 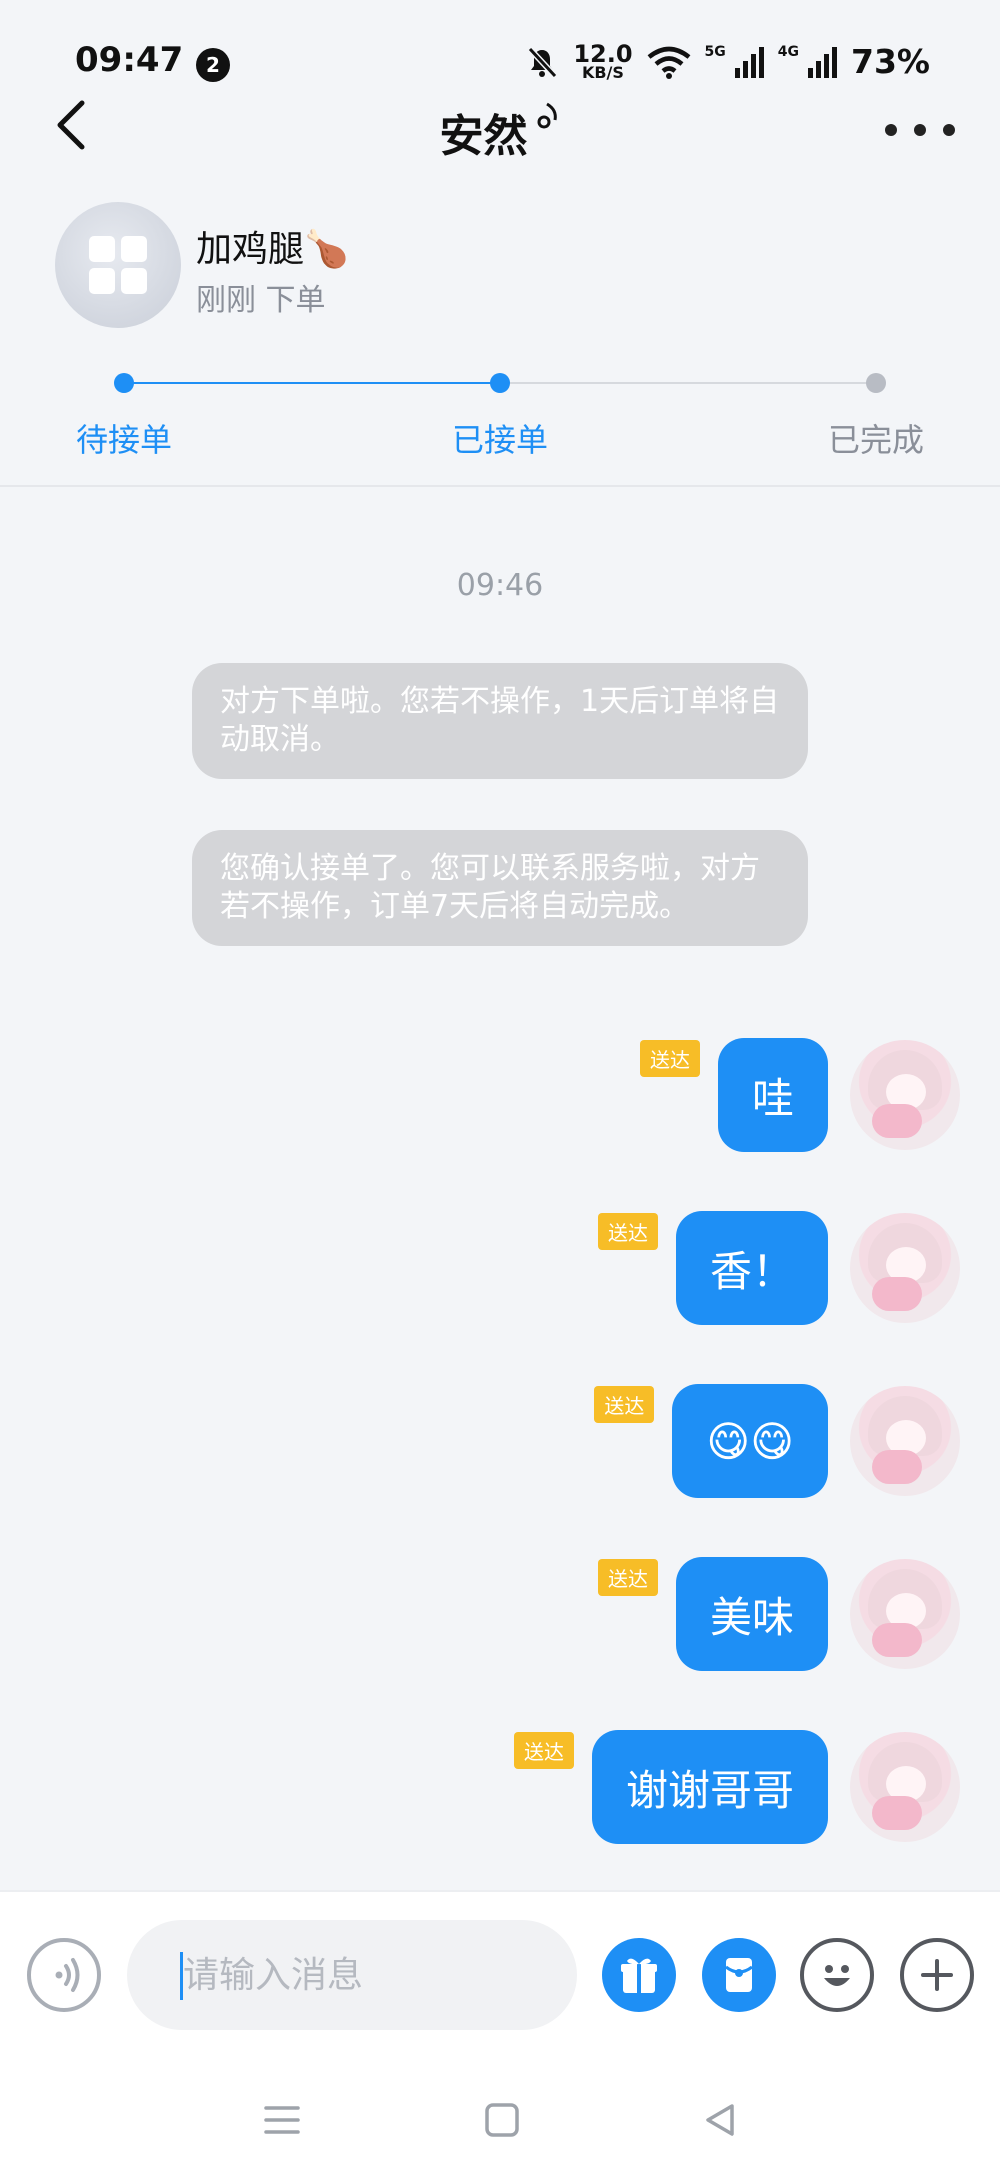 I want to click on progress-line-pending, so click(x=688, y=383).